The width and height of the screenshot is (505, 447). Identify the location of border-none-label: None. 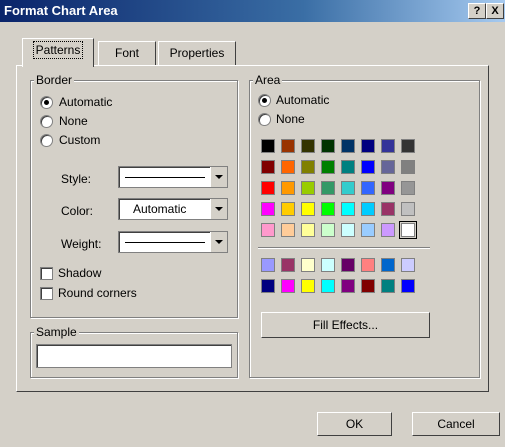
(73, 121).